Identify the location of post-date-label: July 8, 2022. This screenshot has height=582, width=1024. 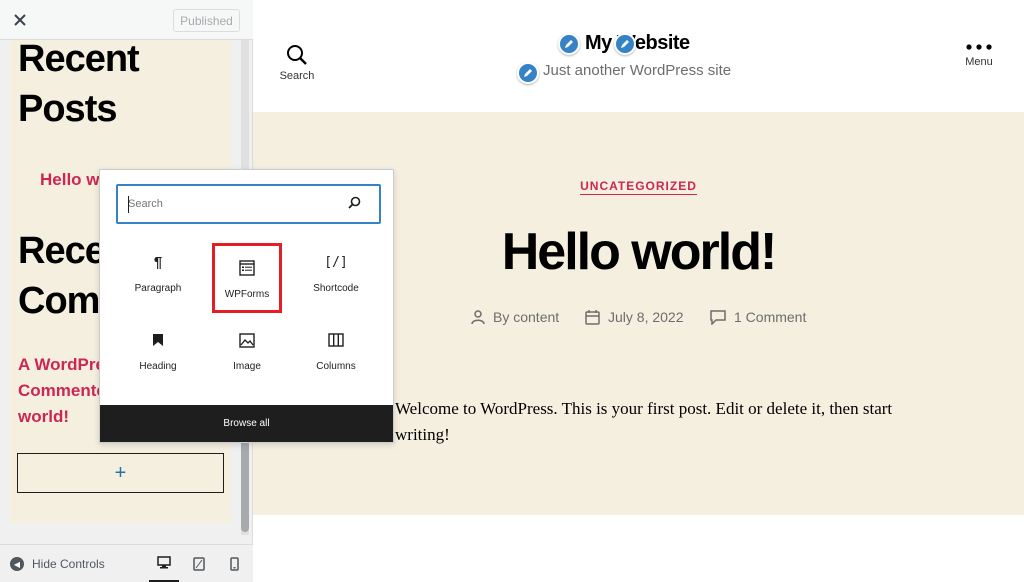
(646, 317).